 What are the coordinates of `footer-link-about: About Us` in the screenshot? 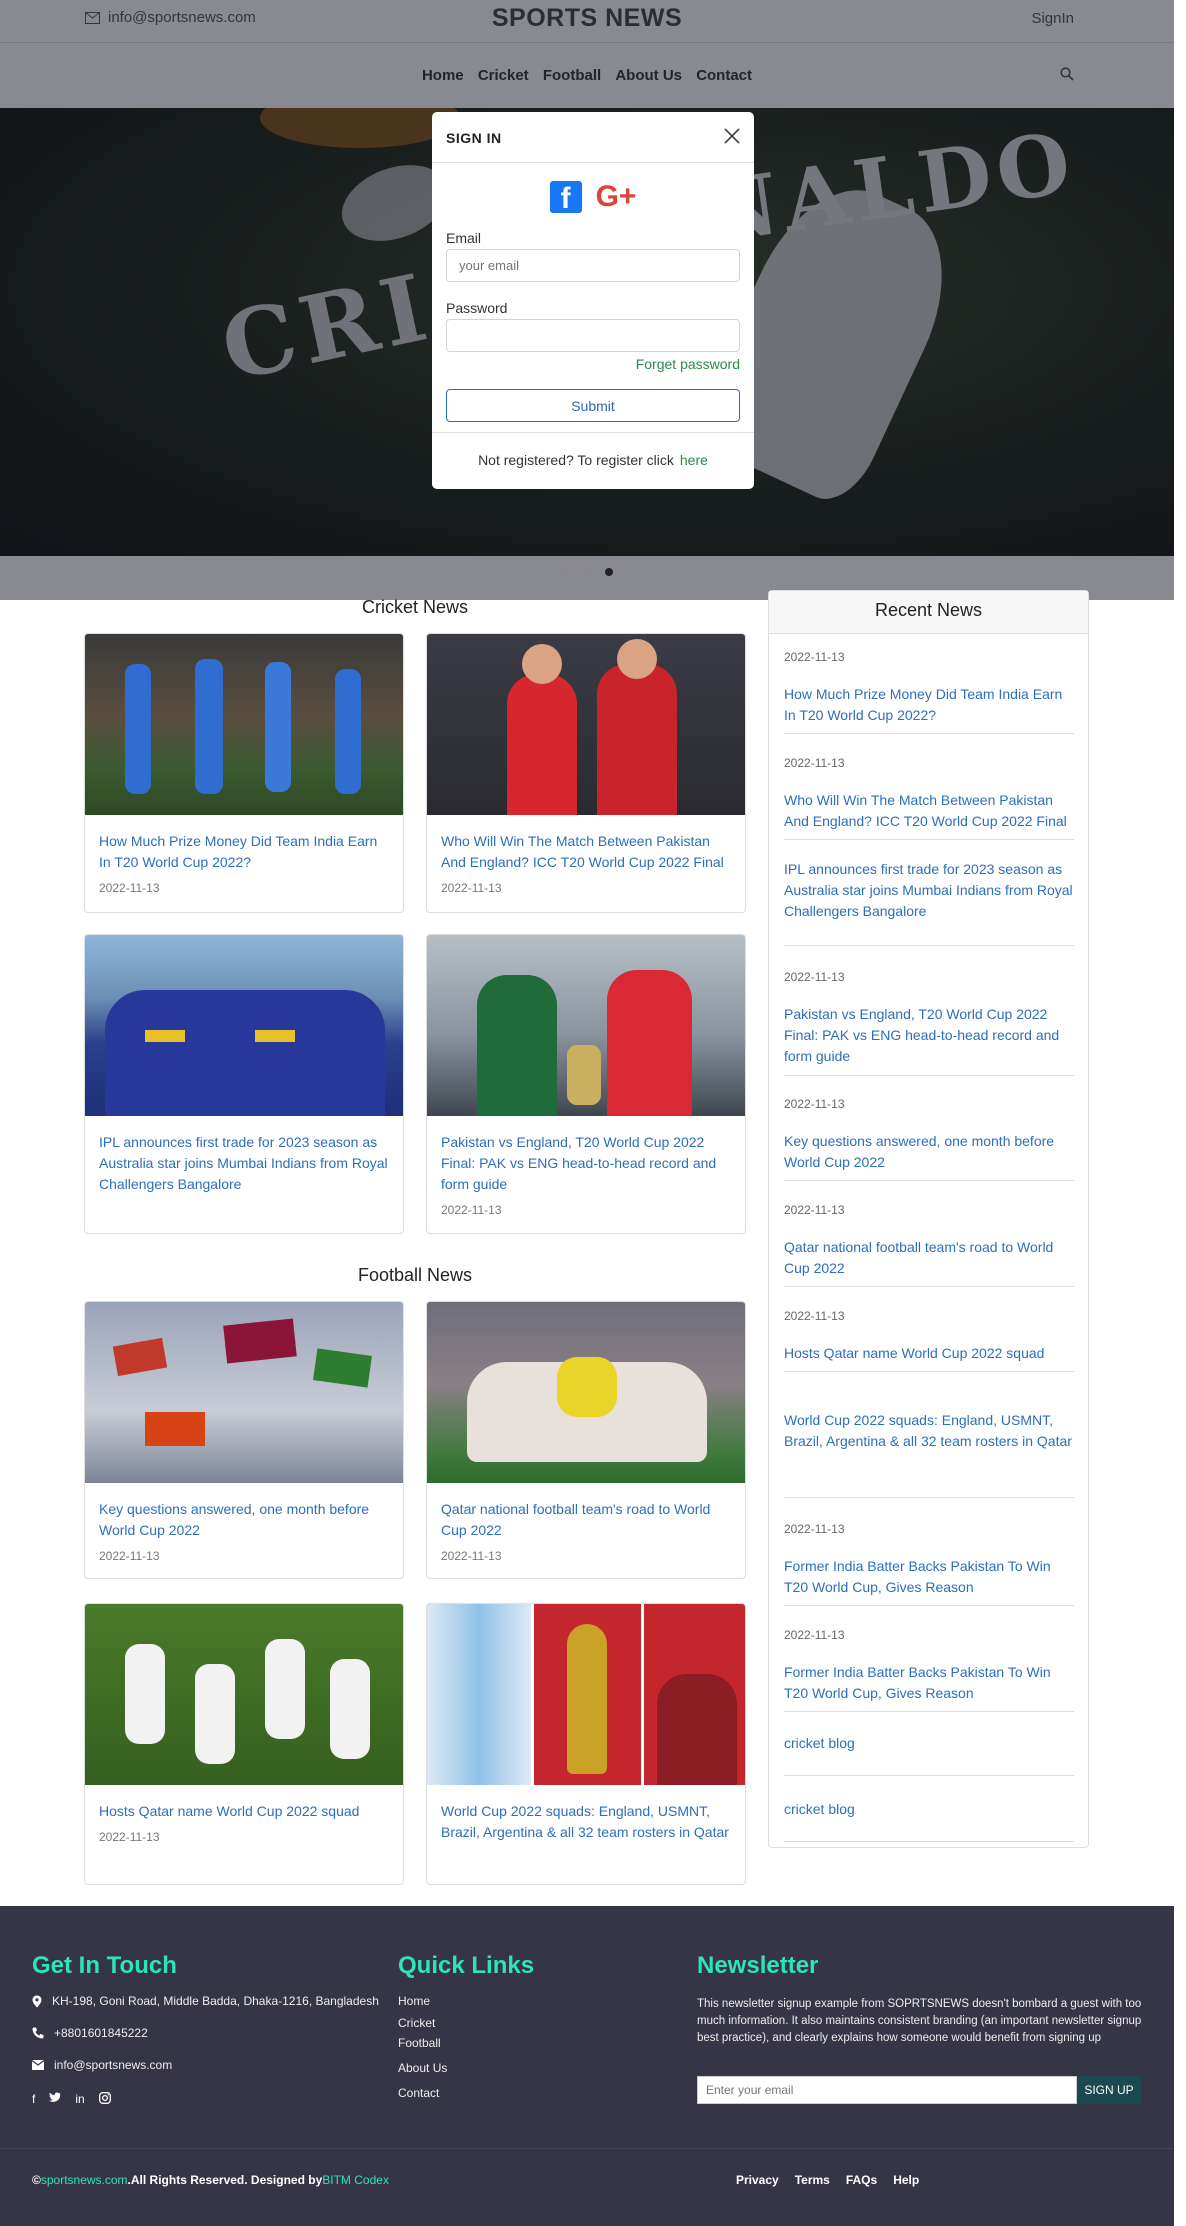 It's located at (422, 2068).